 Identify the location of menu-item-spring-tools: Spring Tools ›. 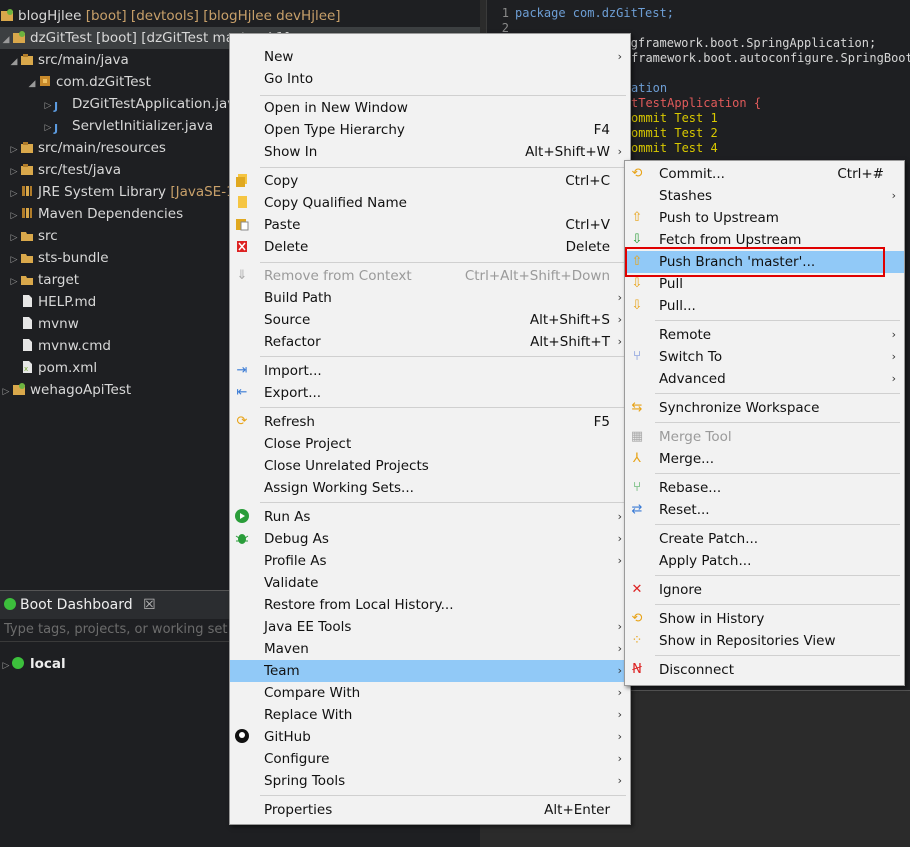
(430, 781).